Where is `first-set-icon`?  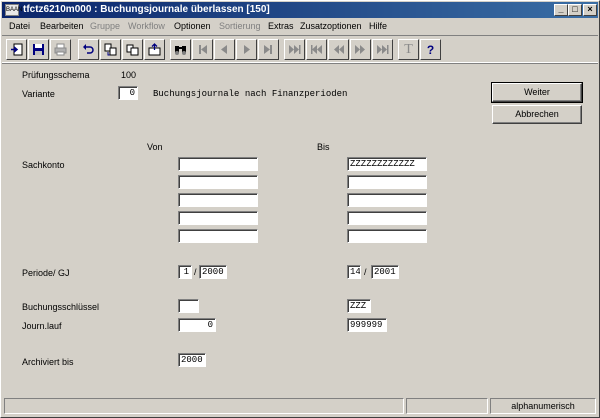 first-set-icon is located at coordinates (294, 49).